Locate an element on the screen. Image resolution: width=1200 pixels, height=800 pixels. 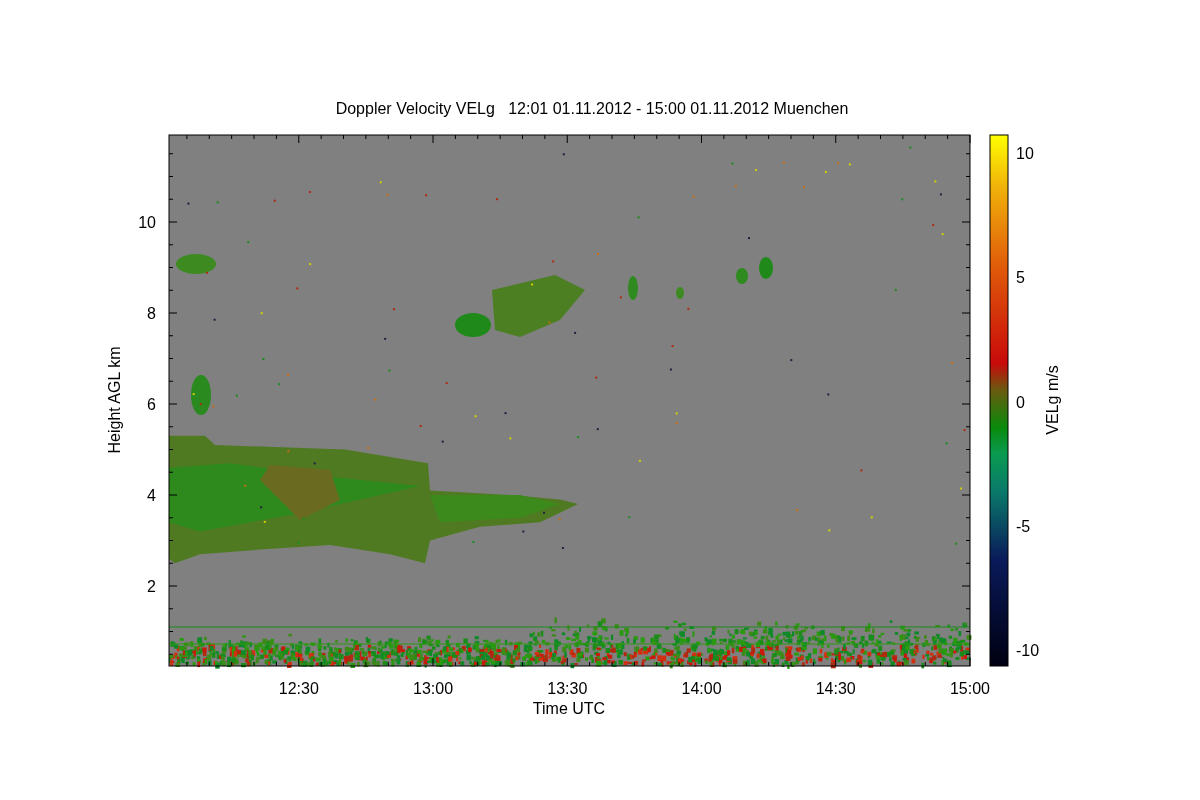
tick-label: 6 is located at coordinates (151, 404).